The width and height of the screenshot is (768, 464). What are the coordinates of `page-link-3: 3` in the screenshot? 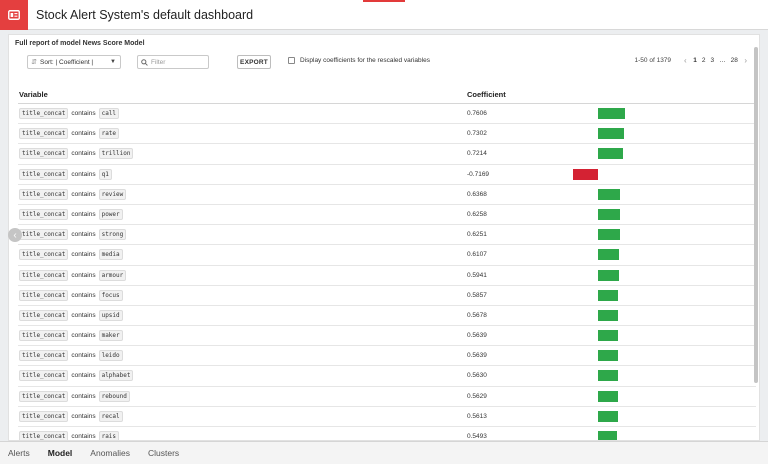 It's located at (712, 60).